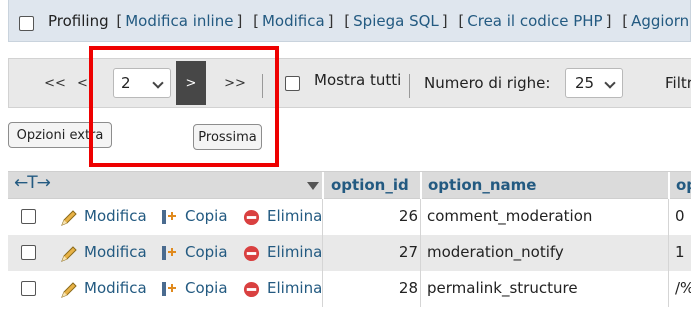 This screenshot has height=310, width=691. What do you see at coordinates (78, 20) in the screenshot?
I see `profiling-label: Profiling` at bounding box center [78, 20].